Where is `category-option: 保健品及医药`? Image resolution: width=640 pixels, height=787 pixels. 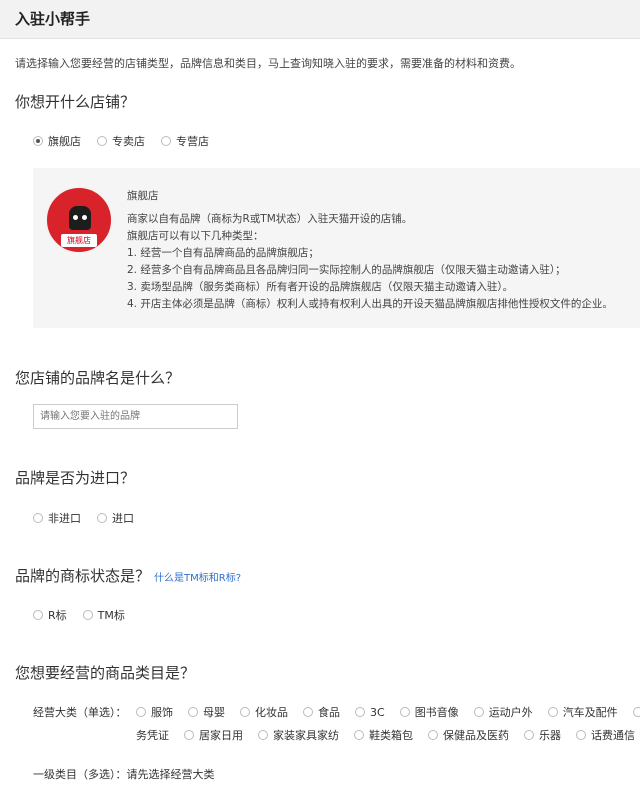
category-option: 保健品及医药 is located at coordinates (468, 735).